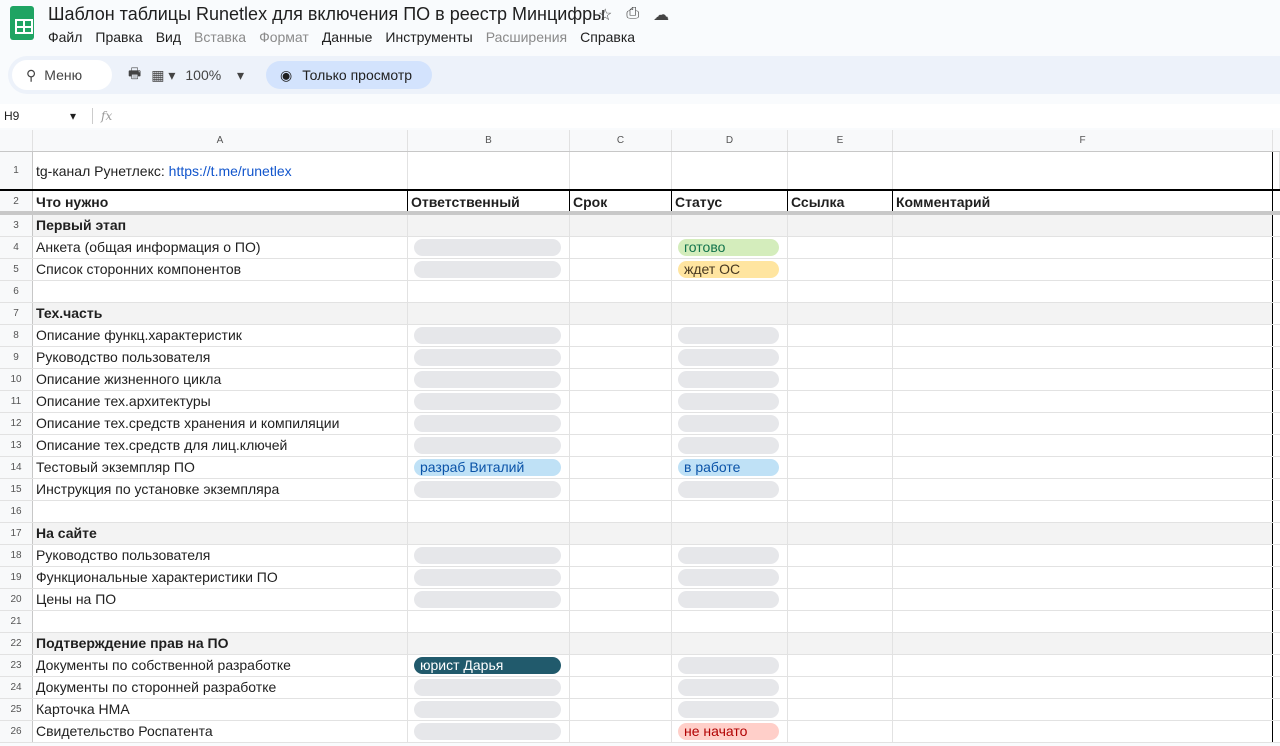 The width and height of the screenshot is (1280, 746). What do you see at coordinates (16, 170) in the screenshot?
I see `row-number: 1` at bounding box center [16, 170].